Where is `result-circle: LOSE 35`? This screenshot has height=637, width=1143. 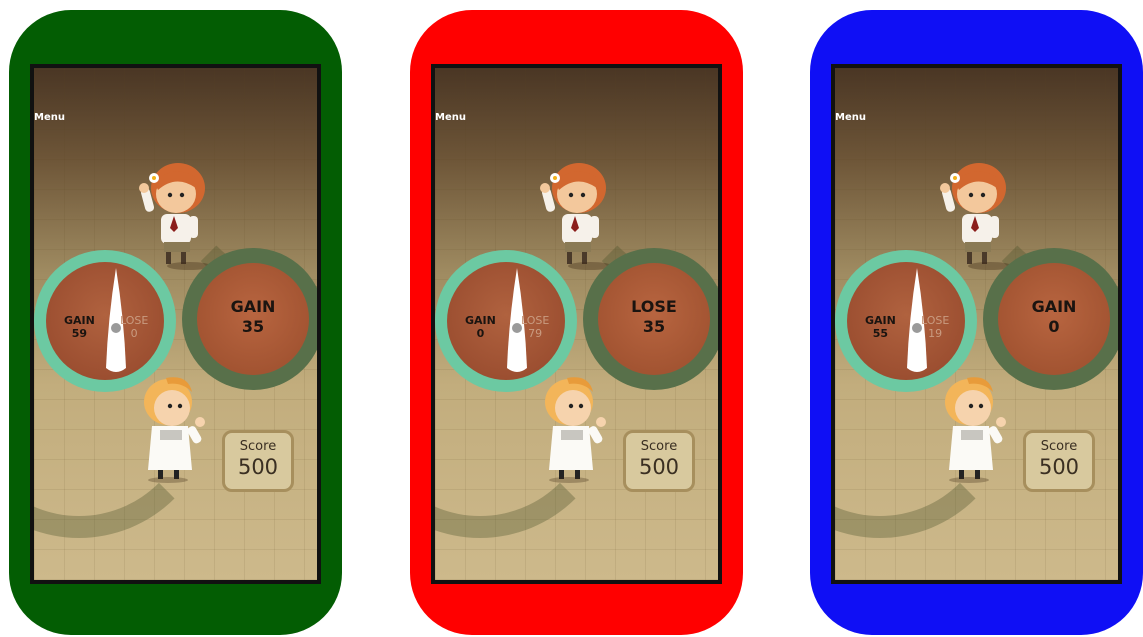
result-circle: LOSE 35 is located at coordinates (650, 319).